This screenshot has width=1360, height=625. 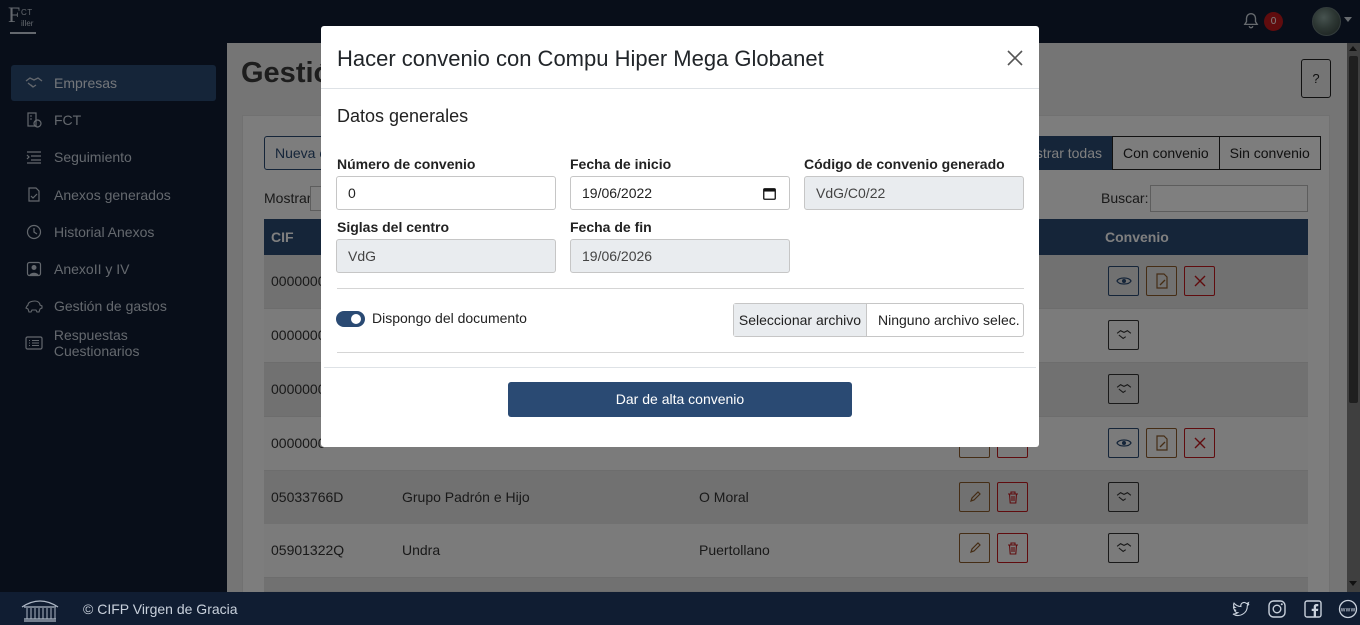 I want to click on field-label-codigo-convenio: Código de convenio generado, so click(x=904, y=164).